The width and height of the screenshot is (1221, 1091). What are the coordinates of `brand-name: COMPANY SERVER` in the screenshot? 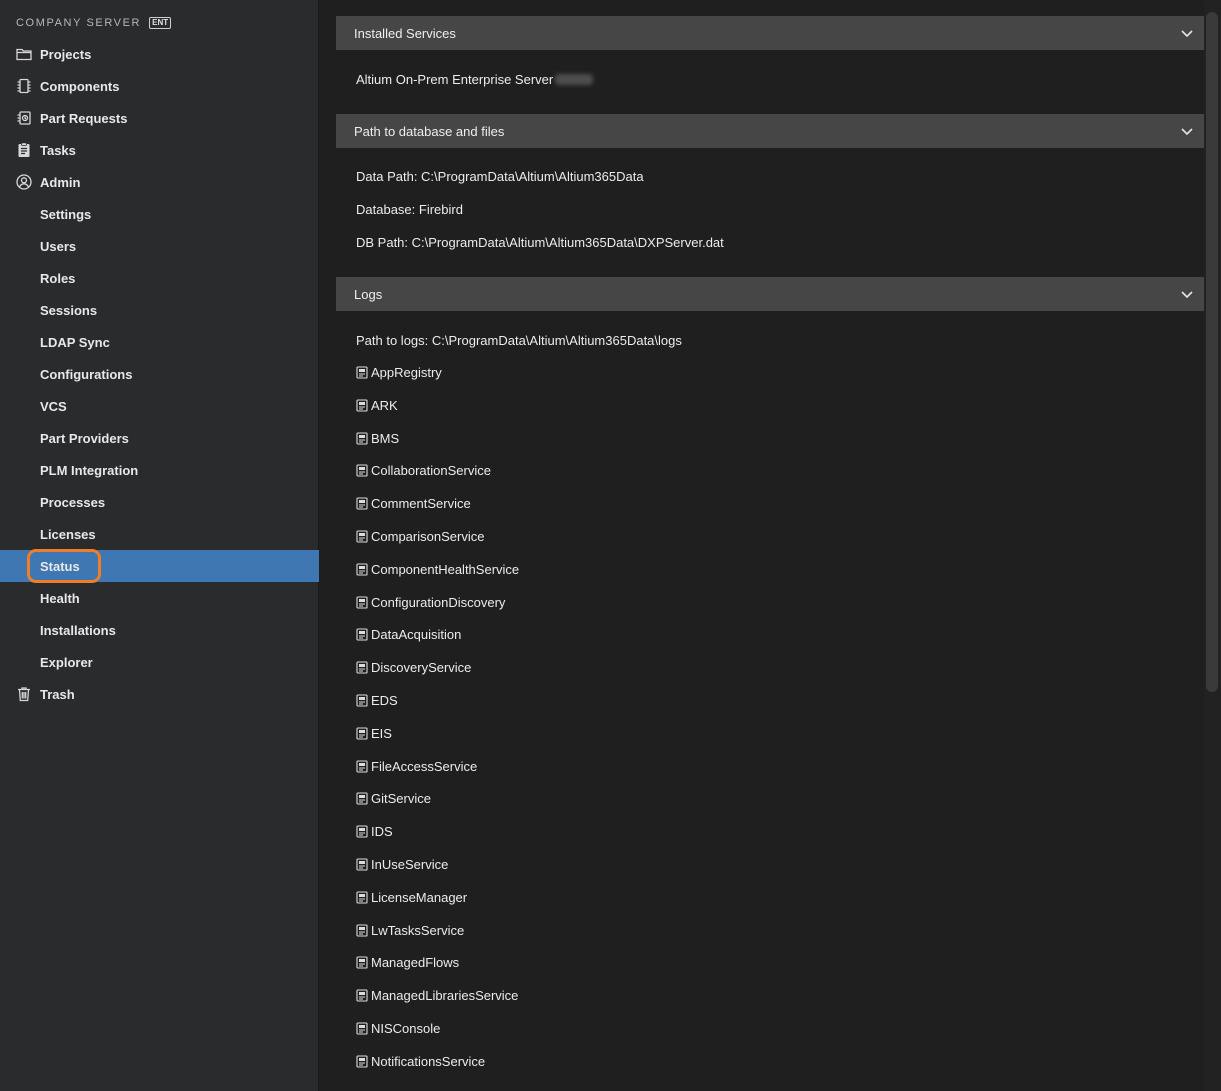 It's located at (79, 23).